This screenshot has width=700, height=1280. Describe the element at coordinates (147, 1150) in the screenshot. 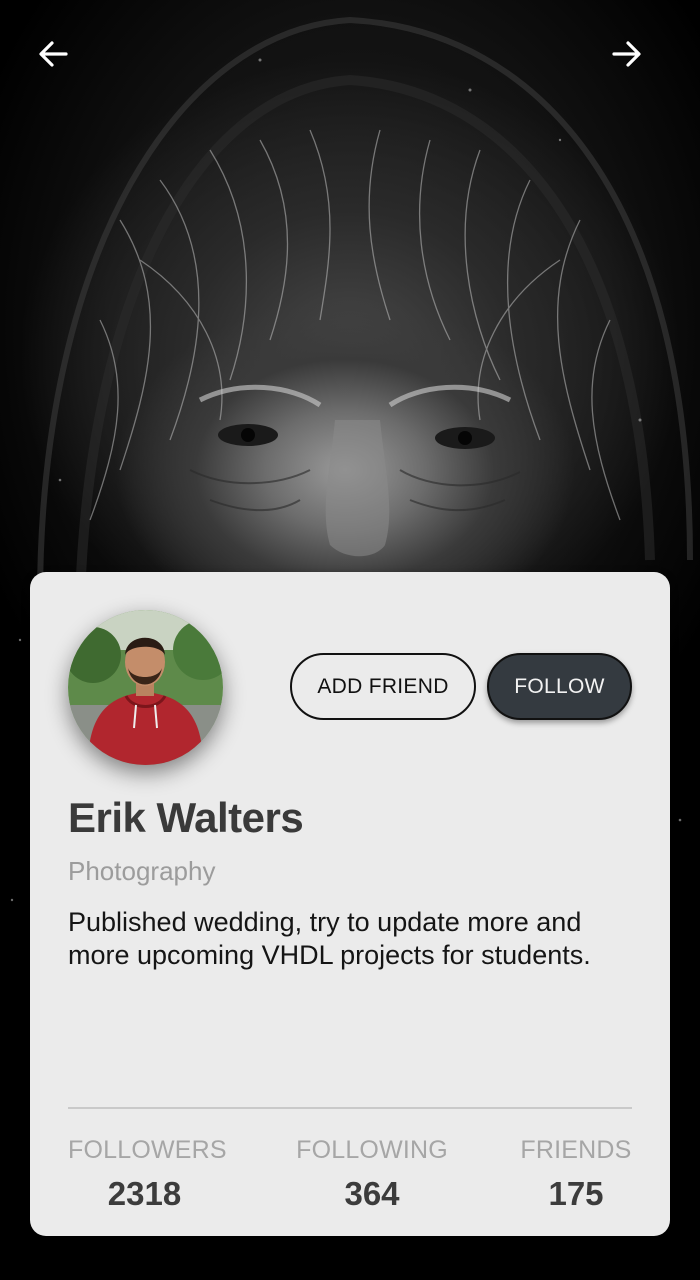

I see `stat-label: FOLLOWERS` at that location.